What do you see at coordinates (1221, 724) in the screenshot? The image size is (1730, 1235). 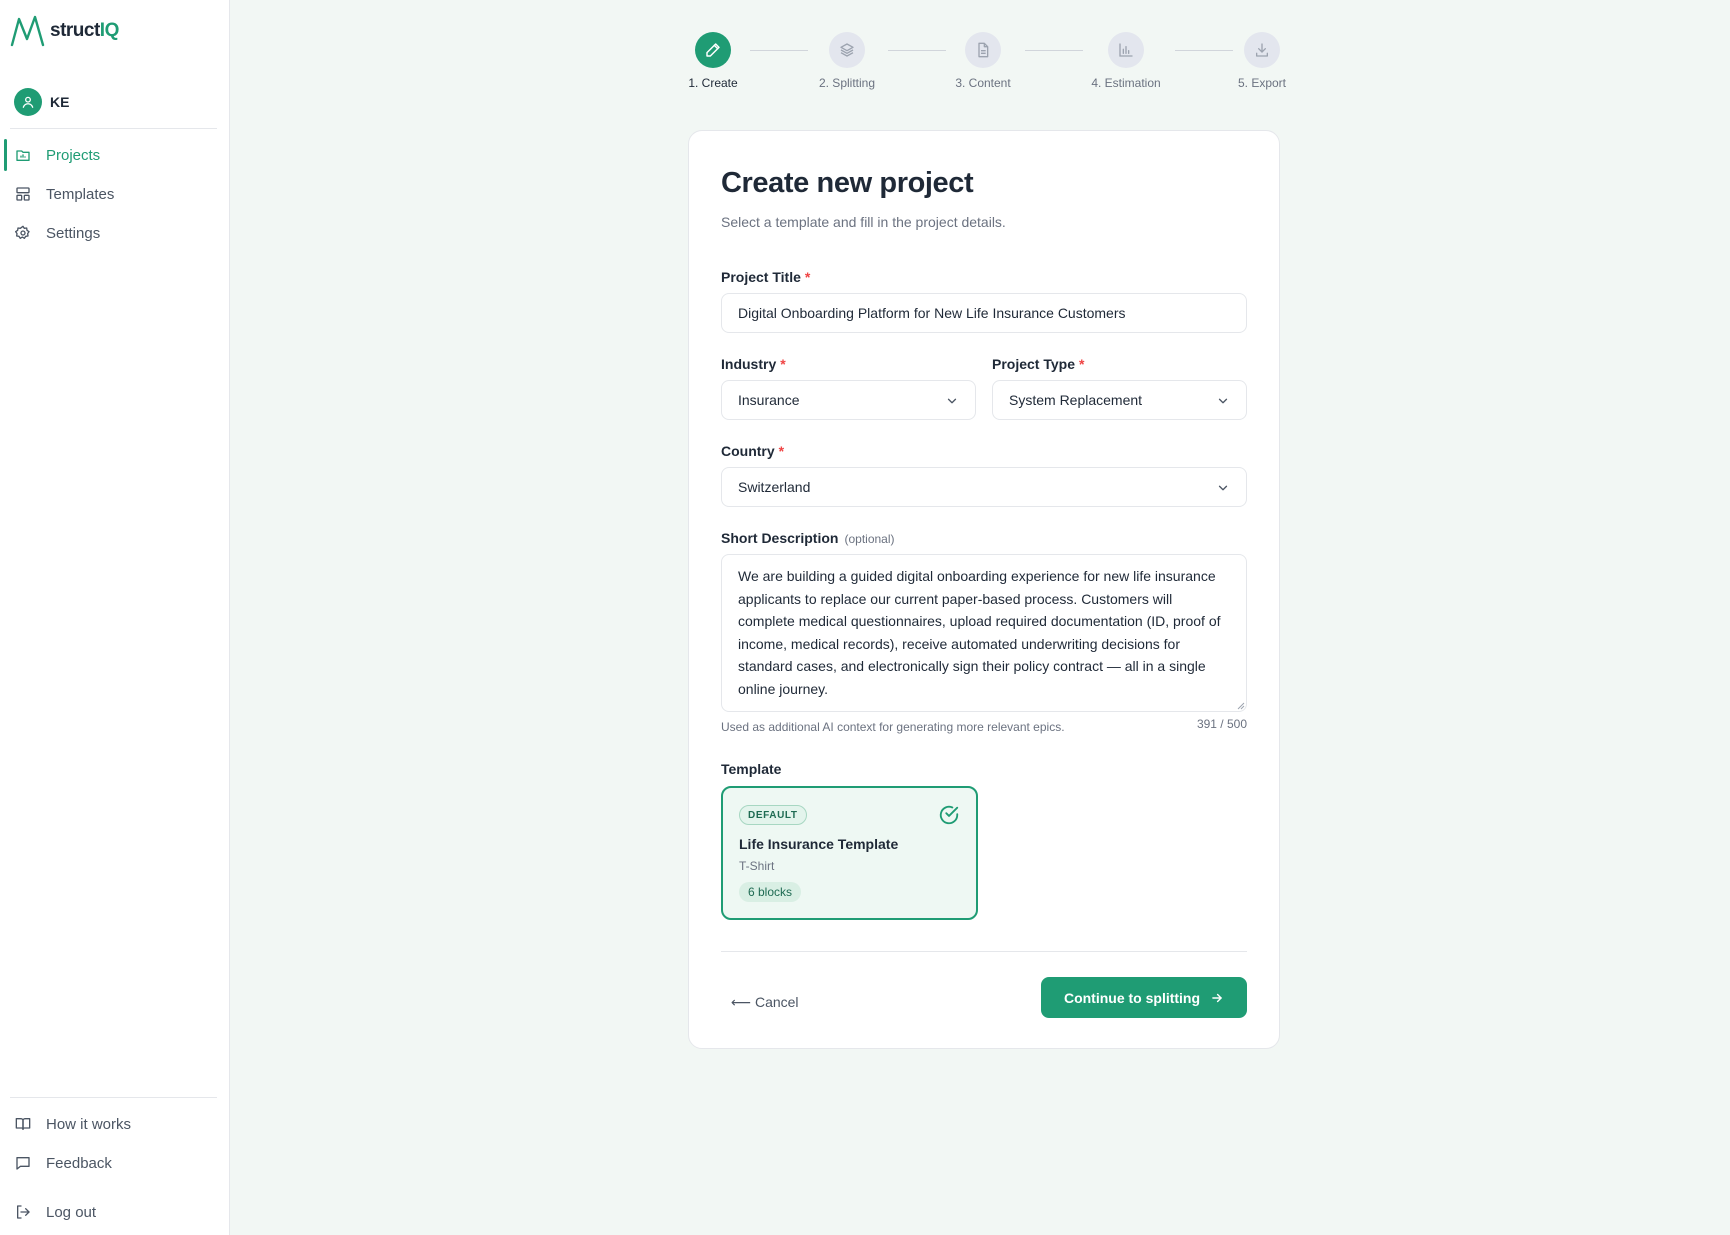 I see `character-counter: 391 / 500` at bounding box center [1221, 724].